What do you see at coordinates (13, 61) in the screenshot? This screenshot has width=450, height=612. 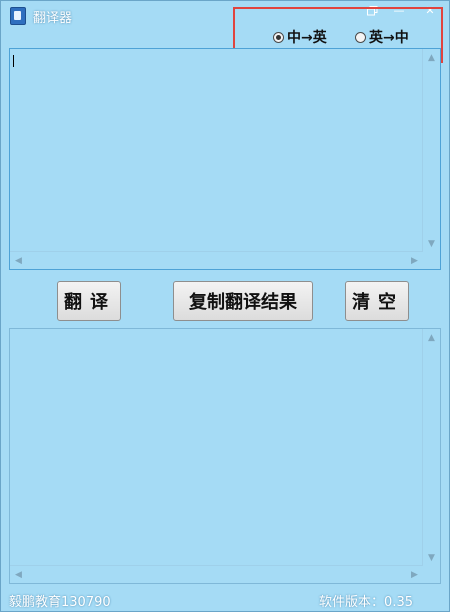 I see `text-caret` at bounding box center [13, 61].